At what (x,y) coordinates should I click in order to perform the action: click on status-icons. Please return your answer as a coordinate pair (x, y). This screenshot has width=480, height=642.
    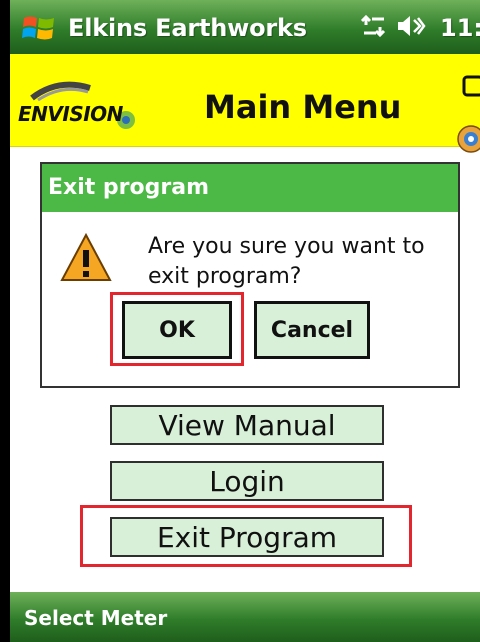
    Looking at the image, I should click on (393, 26).